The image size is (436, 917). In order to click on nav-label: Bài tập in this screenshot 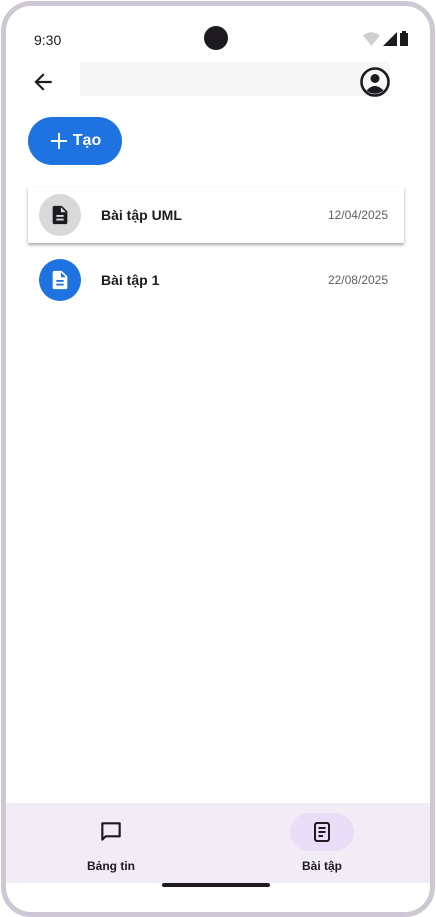, I will do `click(321, 866)`.